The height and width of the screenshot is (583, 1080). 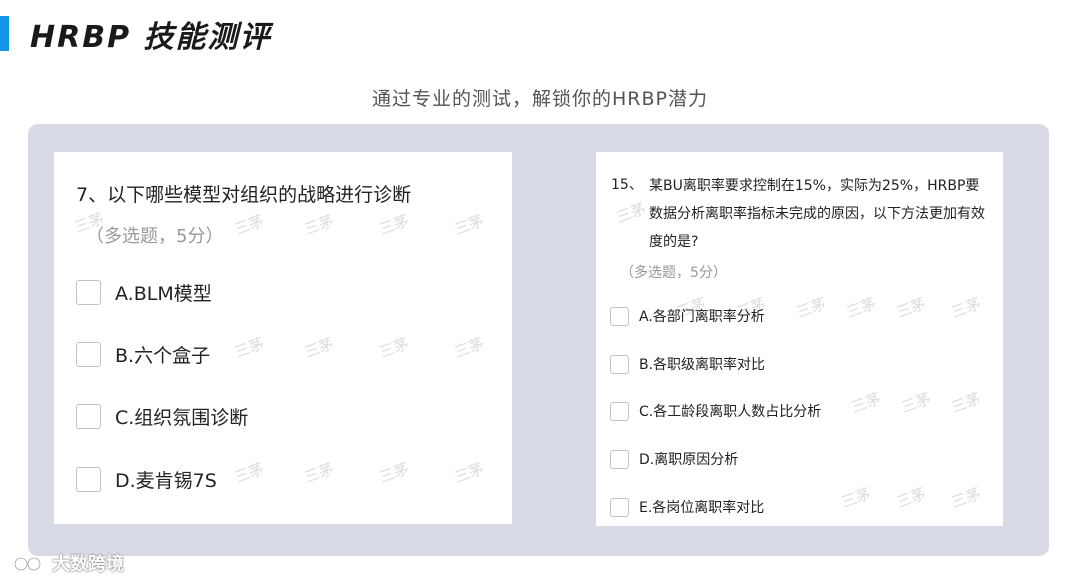 What do you see at coordinates (702, 508) in the screenshot?
I see `option-label: E.各岗位离职率对比` at bounding box center [702, 508].